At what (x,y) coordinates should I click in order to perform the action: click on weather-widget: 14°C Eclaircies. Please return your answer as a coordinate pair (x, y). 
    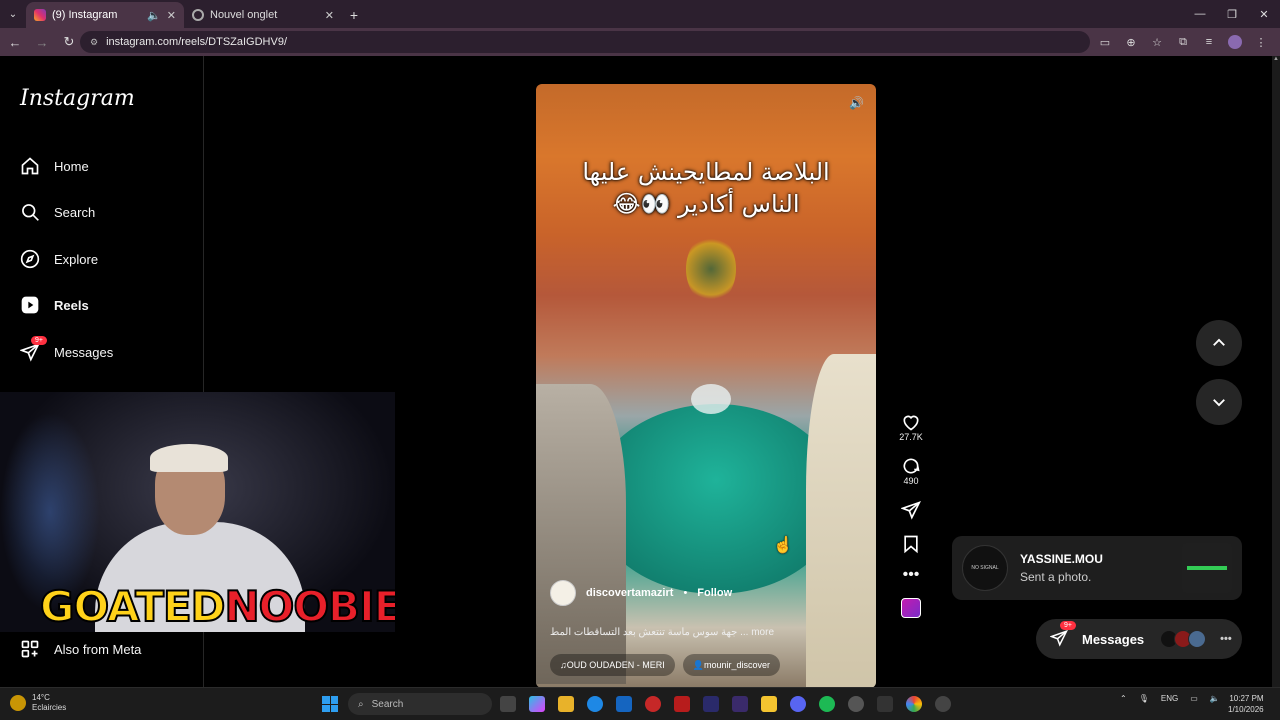
    Looking at the image, I should click on (38, 703).